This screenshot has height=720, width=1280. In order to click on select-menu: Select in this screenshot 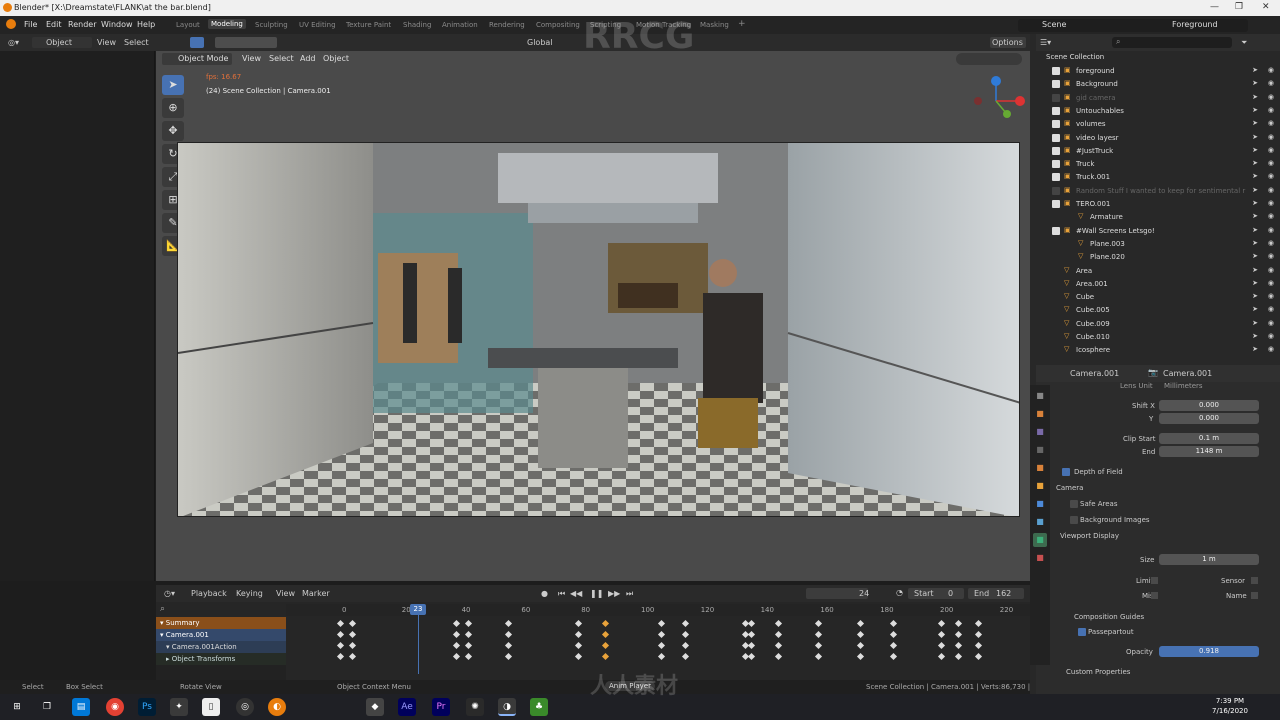, I will do `click(136, 42)`.